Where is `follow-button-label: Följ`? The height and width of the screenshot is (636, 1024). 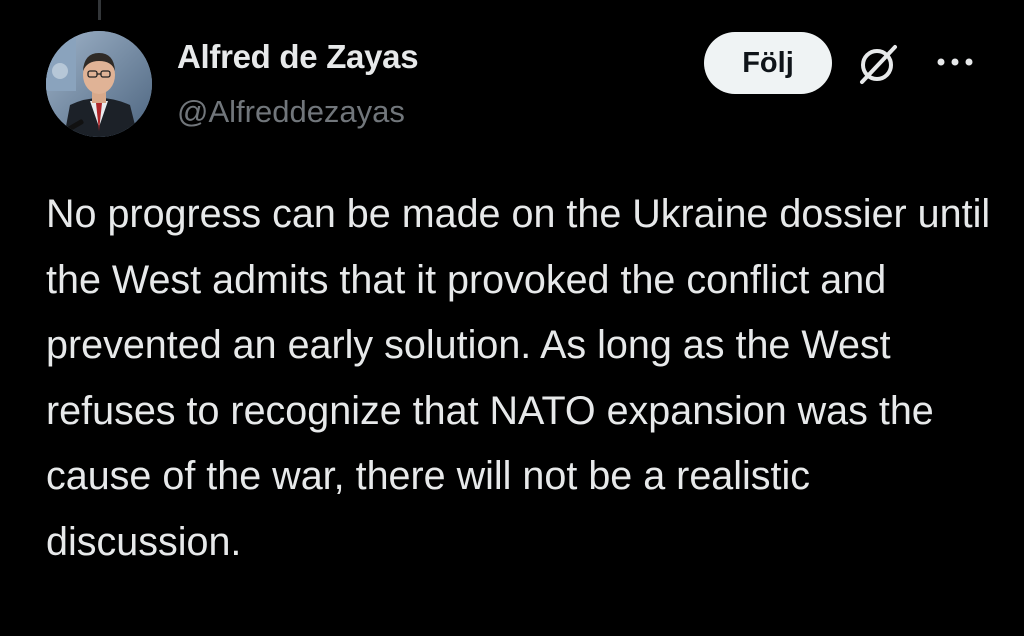 follow-button-label: Följ is located at coordinates (768, 62).